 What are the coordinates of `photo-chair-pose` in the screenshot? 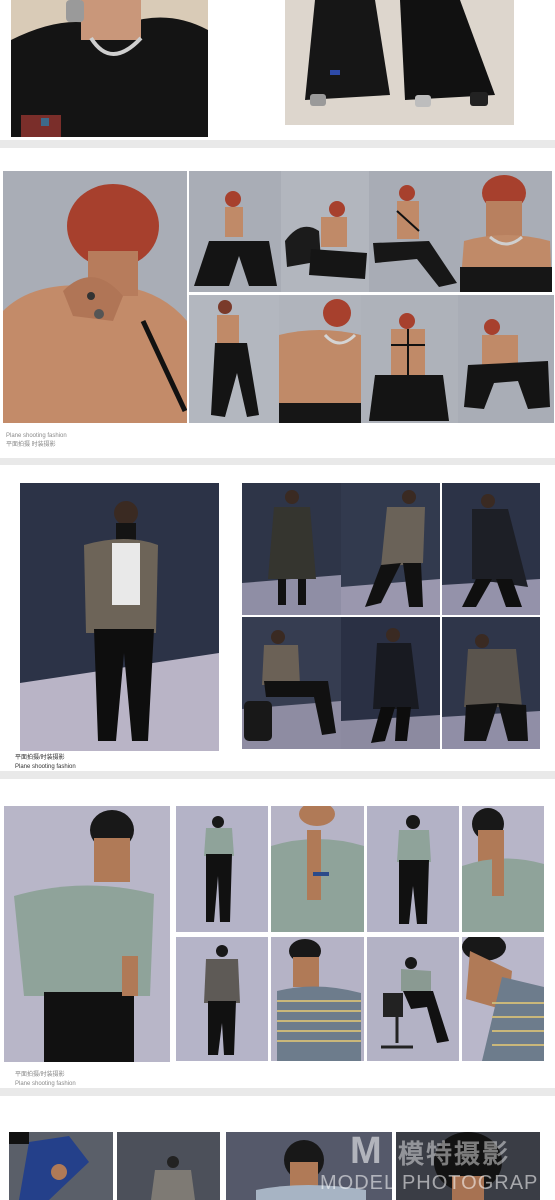 It's located at (413, 999).